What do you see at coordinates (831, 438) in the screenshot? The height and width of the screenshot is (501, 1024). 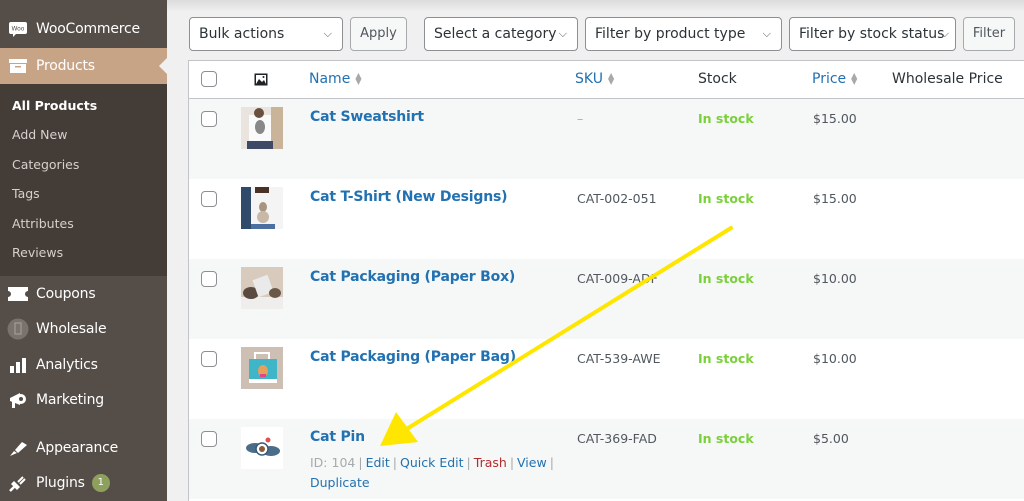 I see `product-price: $5.00` at bounding box center [831, 438].